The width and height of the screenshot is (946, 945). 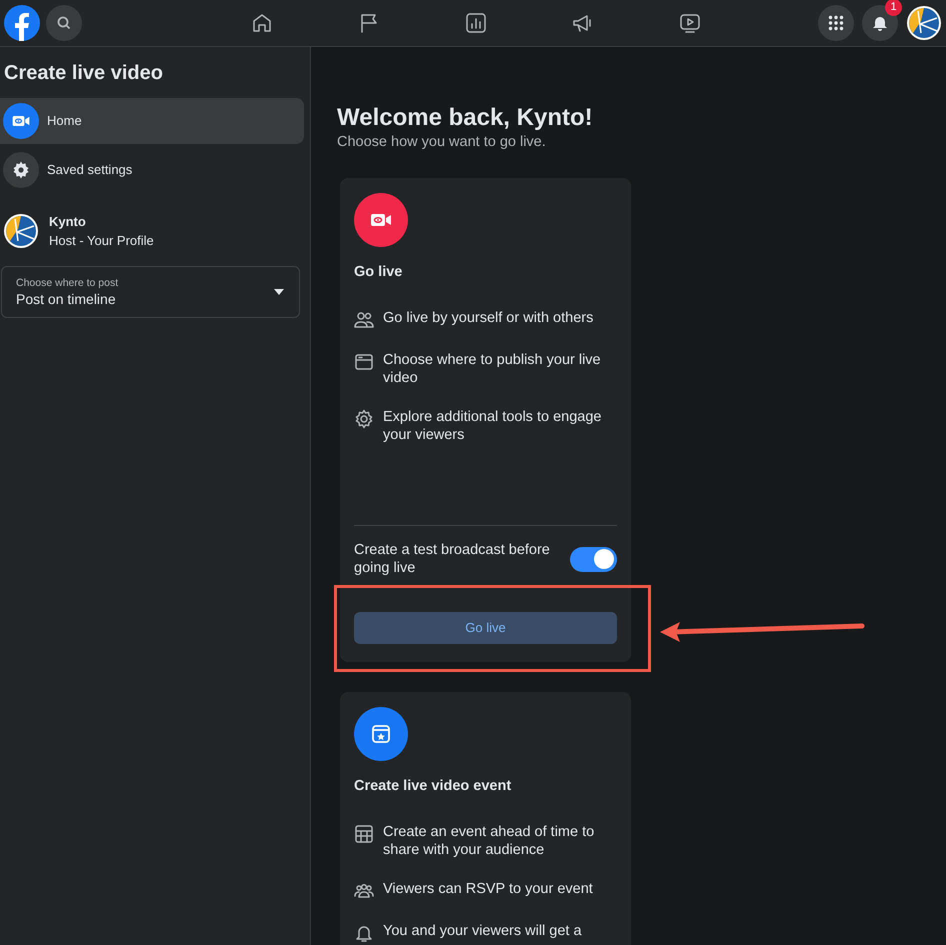 I want to click on post-select: Choose where to post Post on timeline, so click(x=150, y=292).